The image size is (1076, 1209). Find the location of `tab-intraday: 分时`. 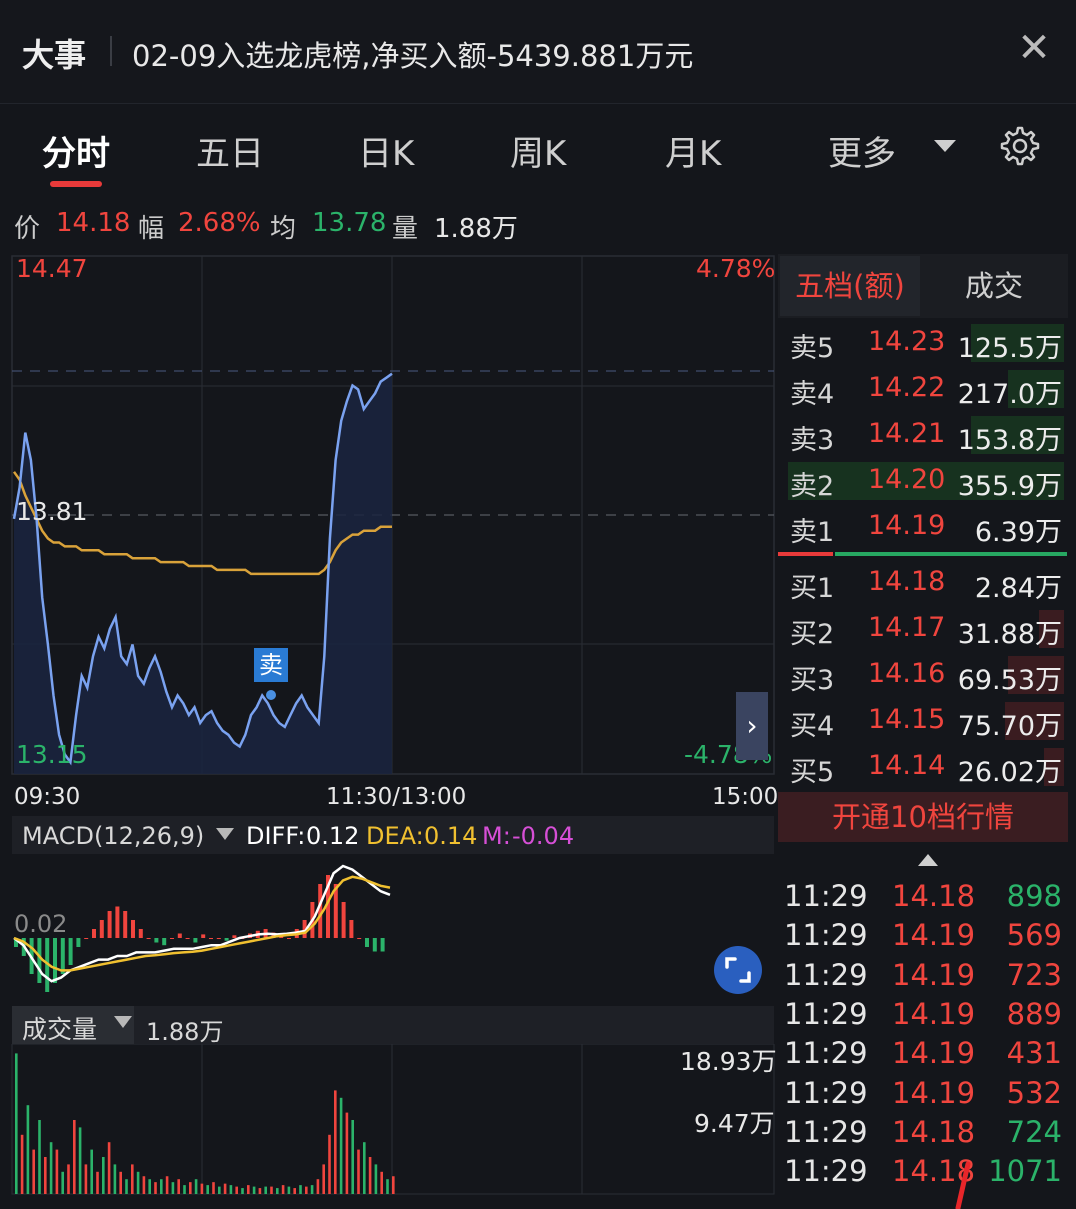

tab-intraday: 分时 is located at coordinates (76, 150).